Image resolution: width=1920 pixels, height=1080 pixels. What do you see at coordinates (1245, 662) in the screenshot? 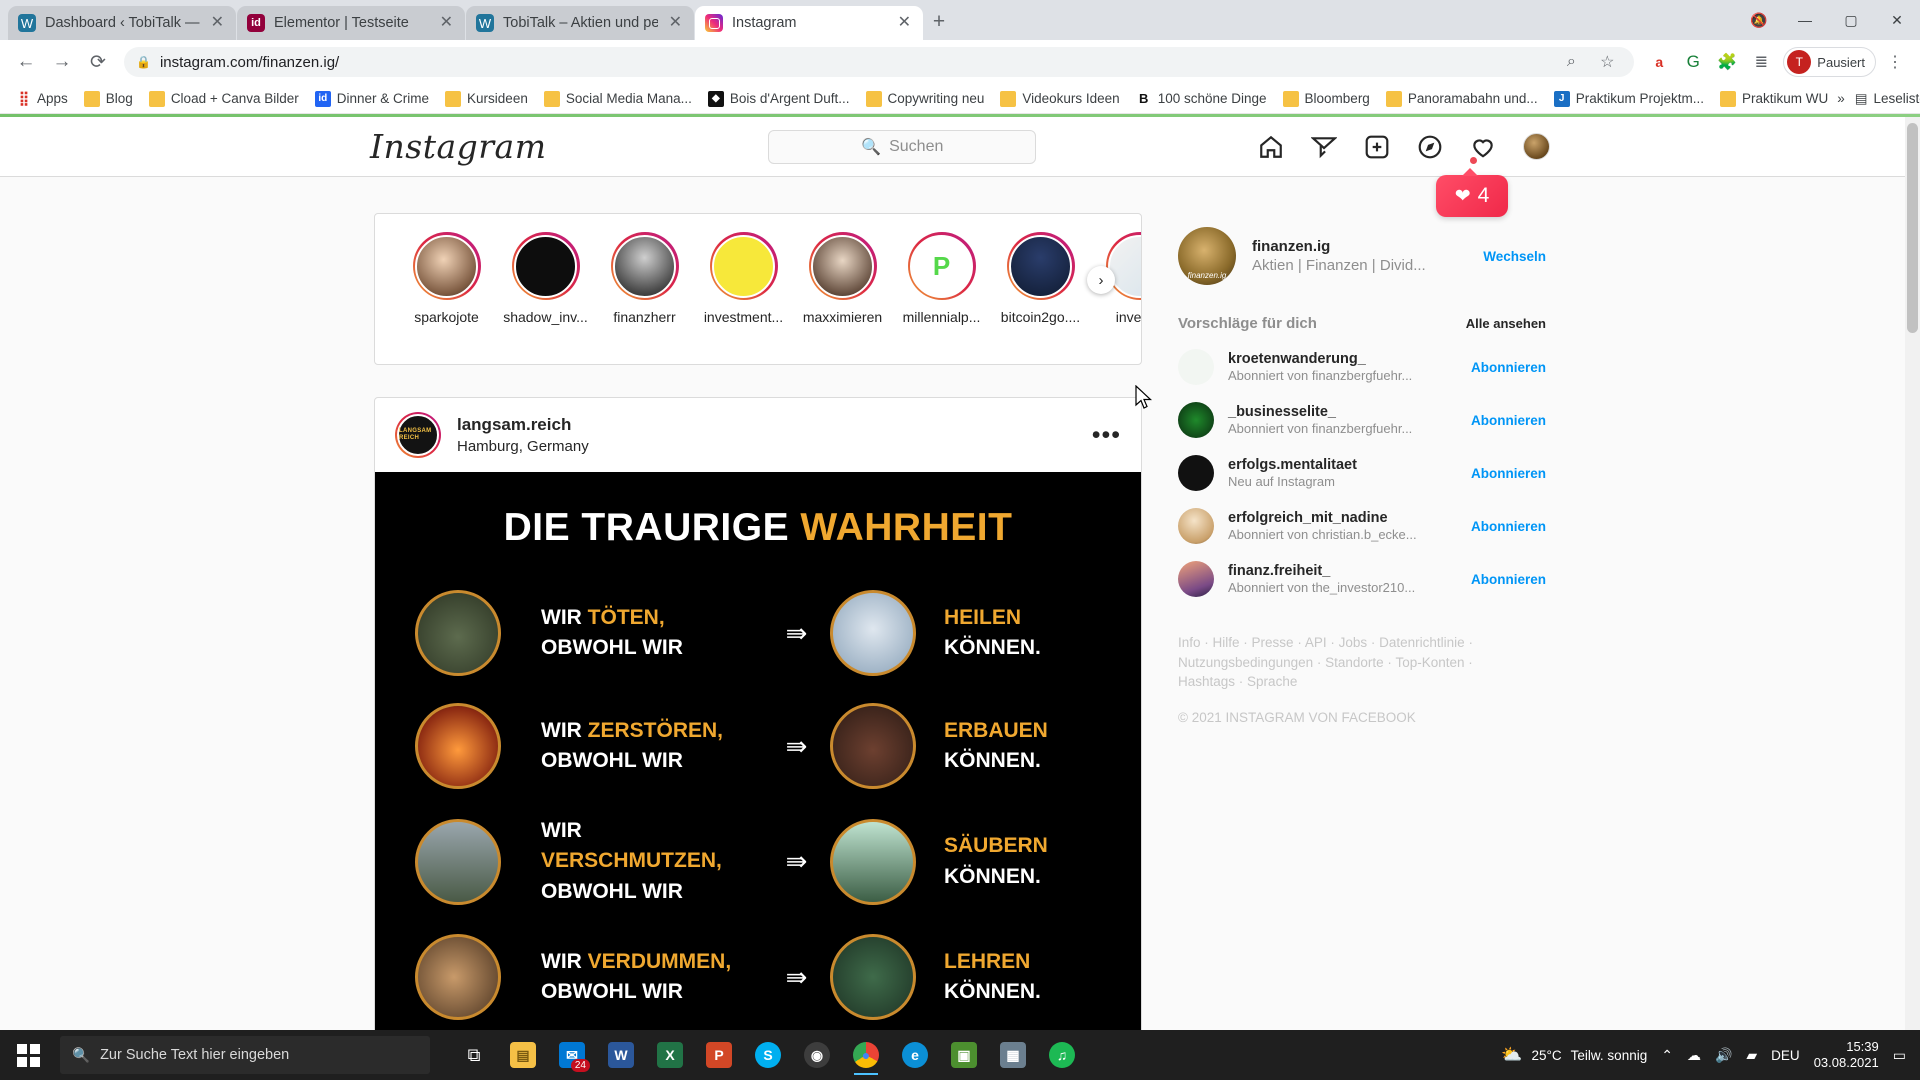
I see `footer-link: Nutzungsbedingungen` at bounding box center [1245, 662].